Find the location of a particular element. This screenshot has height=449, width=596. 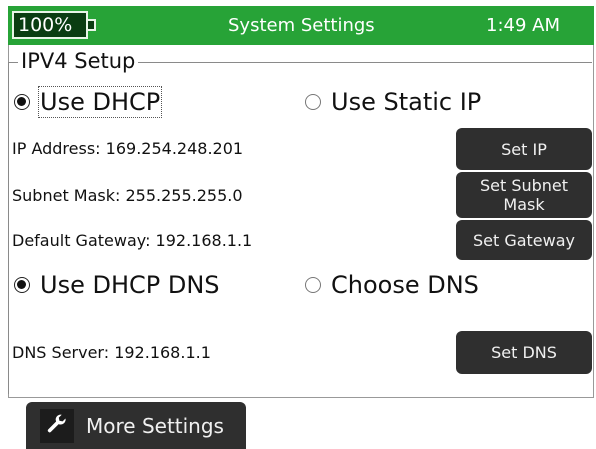

set-dns-button: Set DNS is located at coordinates (524, 352).